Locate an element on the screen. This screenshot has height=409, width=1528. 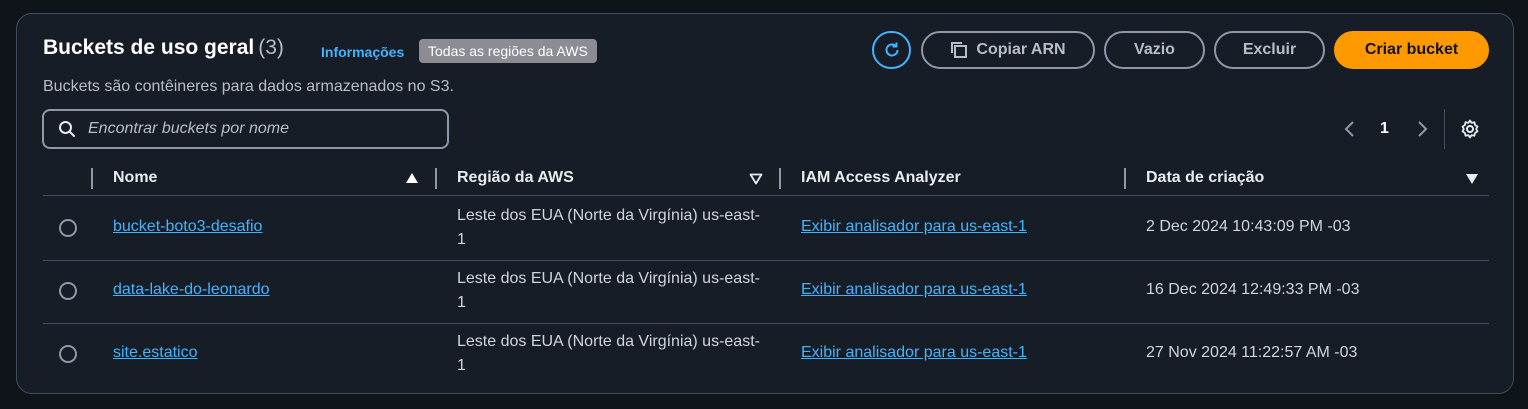
sort-icon is located at coordinates (756, 179).